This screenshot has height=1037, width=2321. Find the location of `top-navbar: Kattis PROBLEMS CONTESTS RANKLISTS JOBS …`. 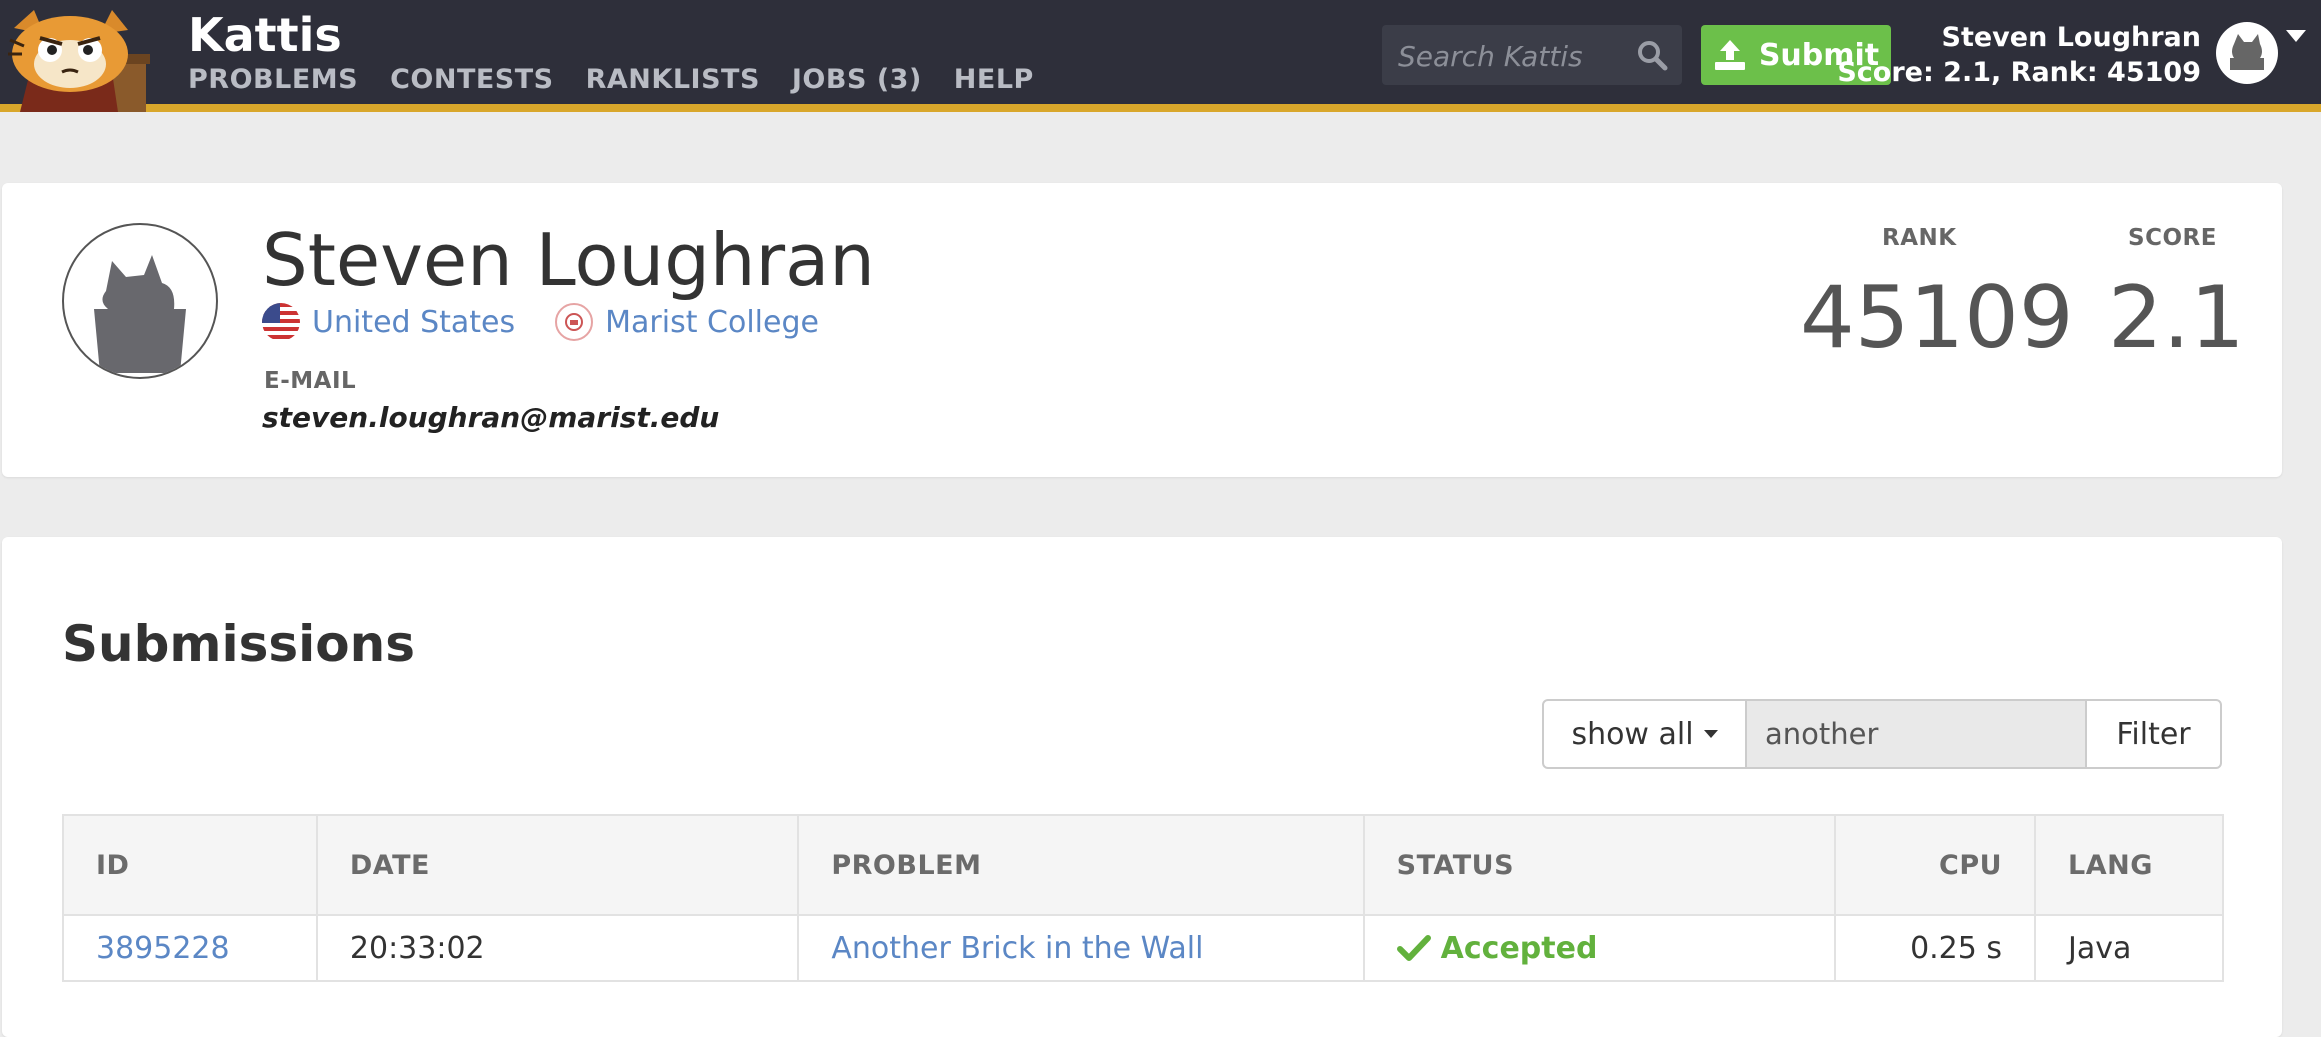

top-navbar: Kattis PROBLEMS CONTESTS RANKLISTS JOBS … is located at coordinates (1160, 56).